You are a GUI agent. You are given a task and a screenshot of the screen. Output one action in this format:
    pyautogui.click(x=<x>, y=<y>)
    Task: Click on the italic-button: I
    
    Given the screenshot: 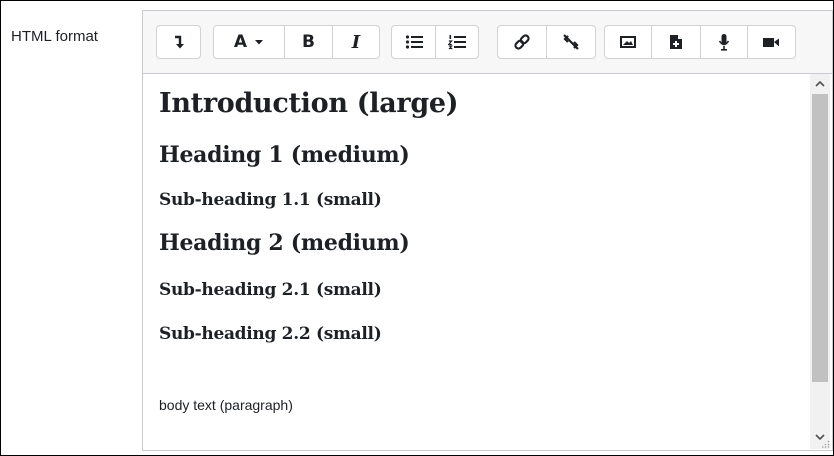 What is the action you would take?
    pyautogui.click(x=356, y=42)
    